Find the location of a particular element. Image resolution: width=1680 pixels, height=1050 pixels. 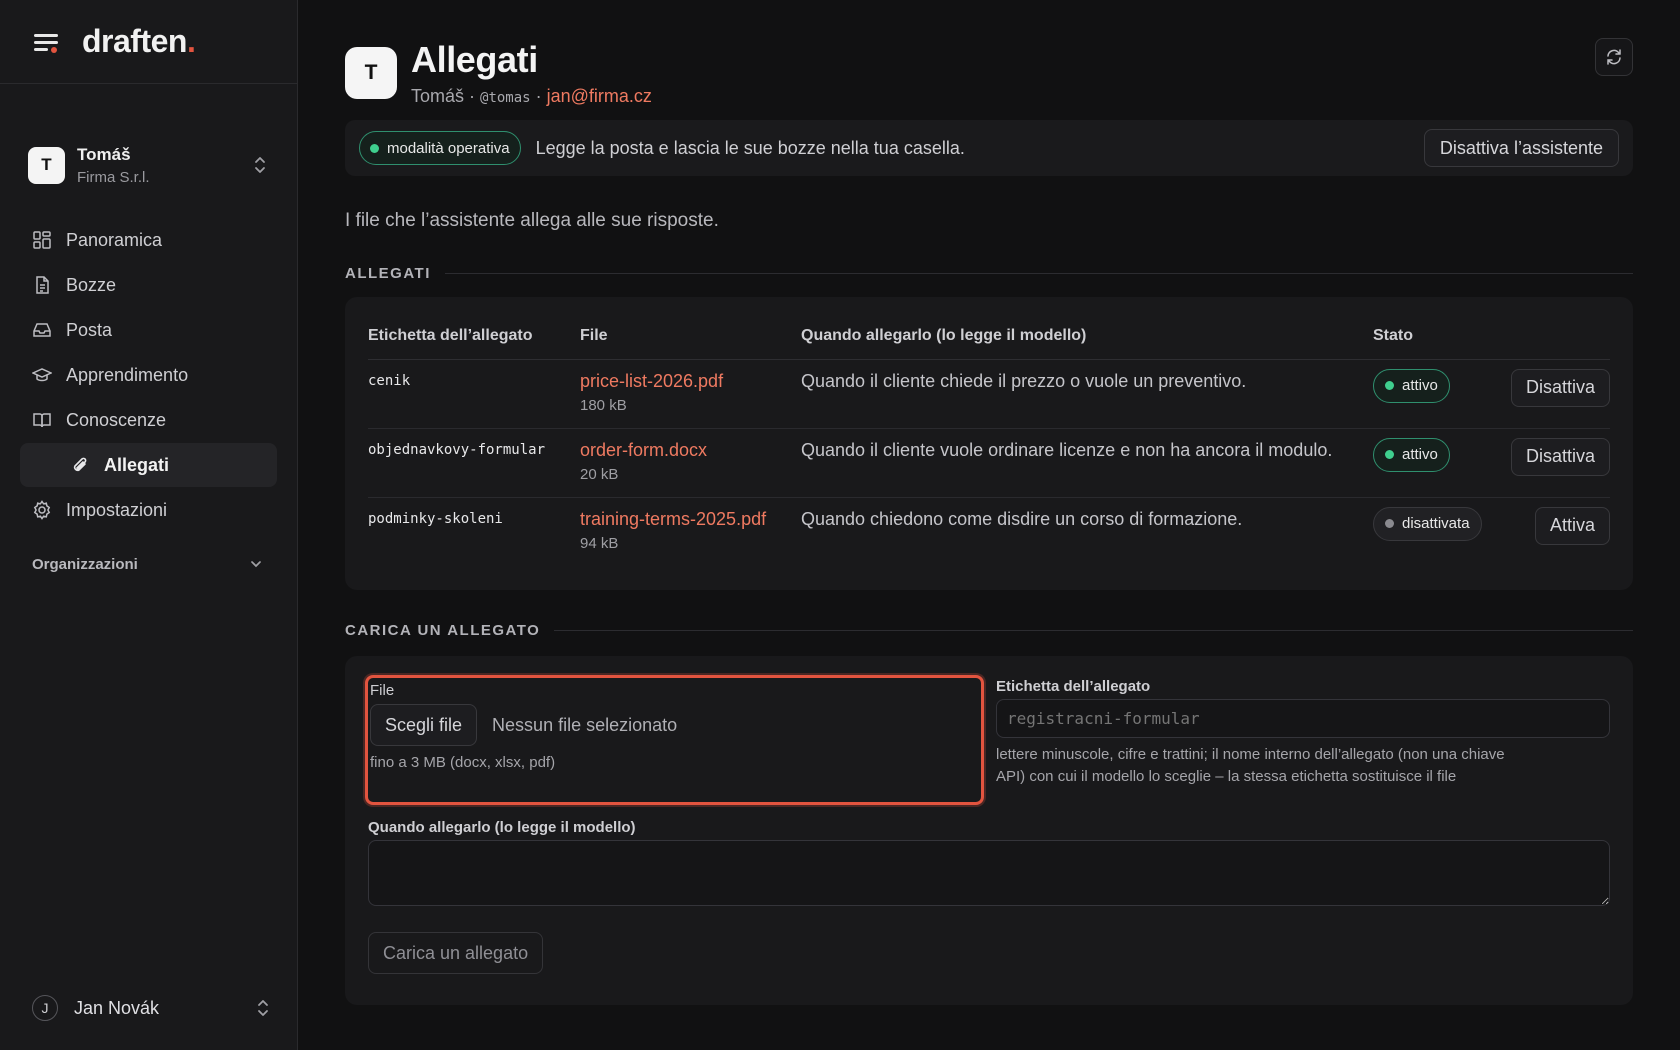

brand-bar: draften. is located at coordinates (148, 42).